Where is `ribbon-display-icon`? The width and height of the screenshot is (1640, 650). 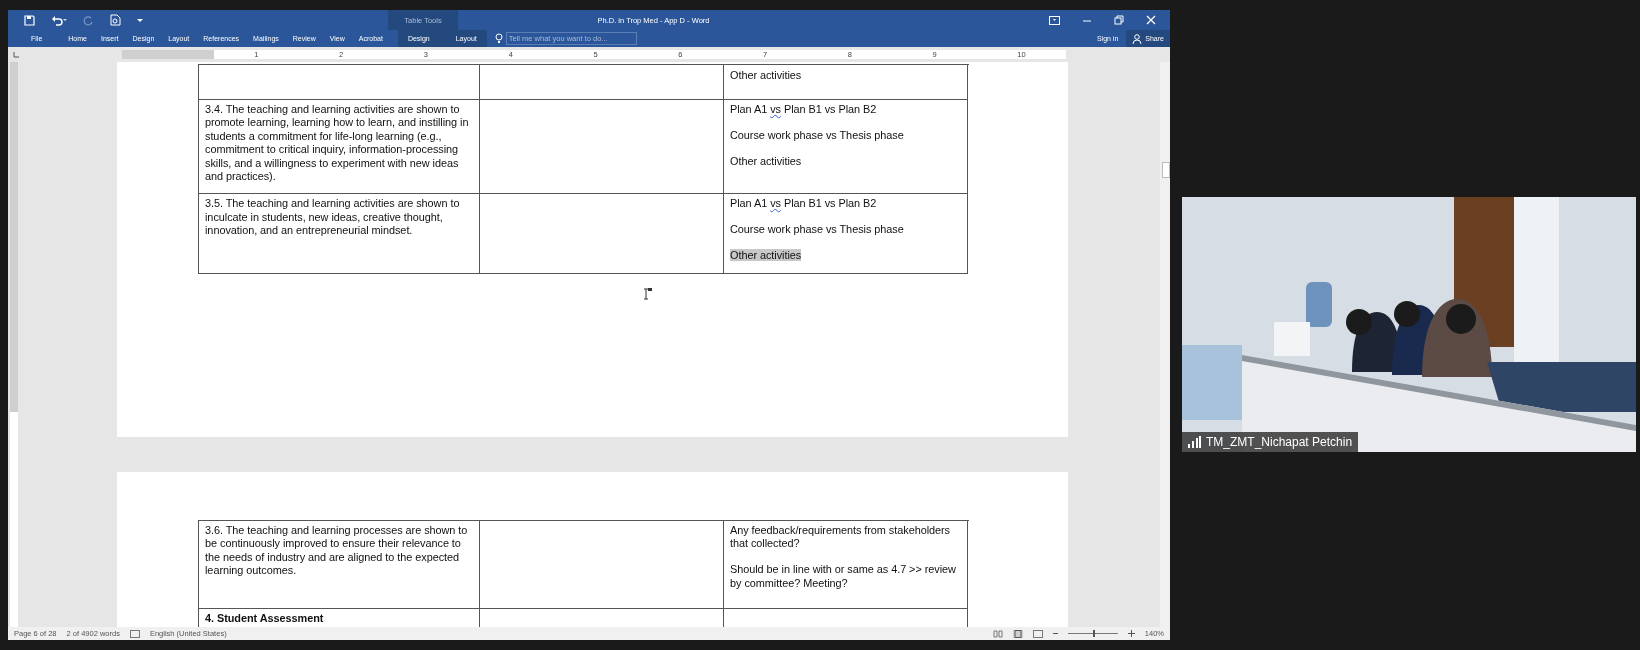
ribbon-display-icon is located at coordinates (1054, 20).